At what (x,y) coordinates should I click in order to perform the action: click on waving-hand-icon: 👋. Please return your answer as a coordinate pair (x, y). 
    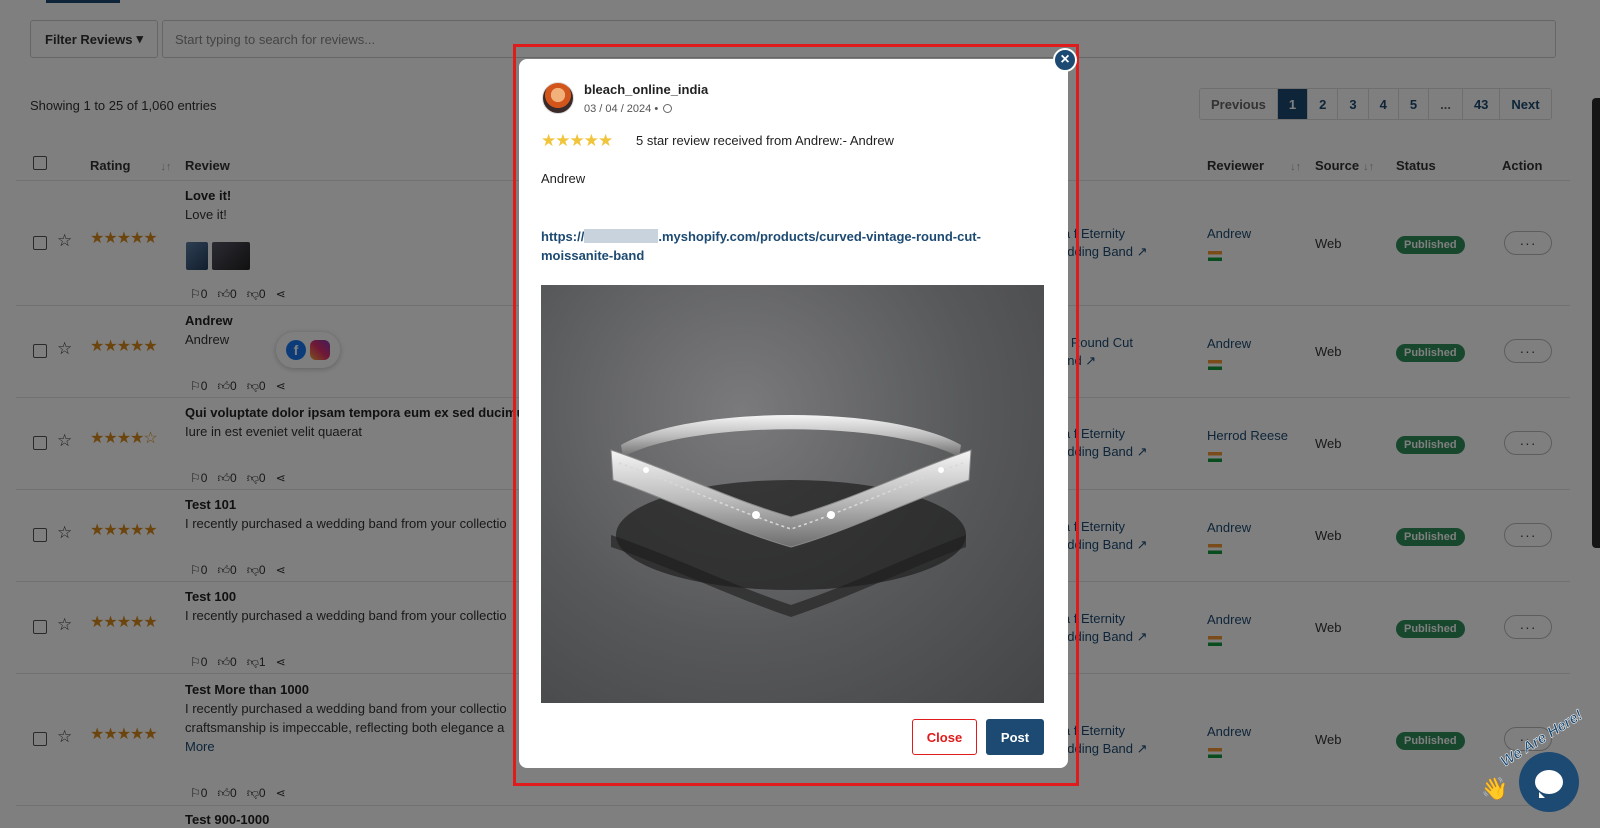
    Looking at the image, I should click on (1495, 788).